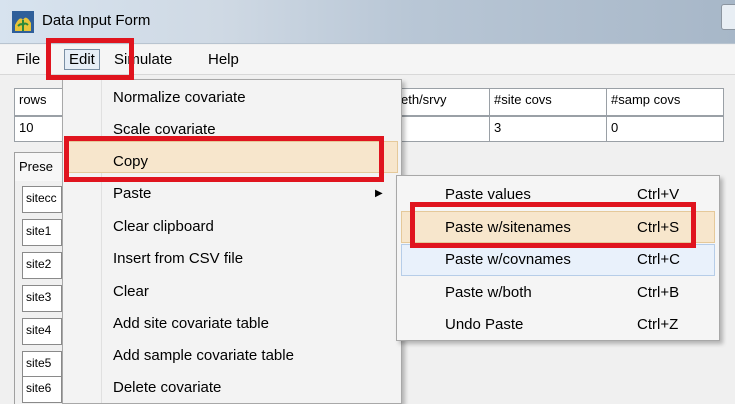 This screenshot has height=404, width=735. What do you see at coordinates (443, 129) in the screenshot?
I see `depth-field` at bounding box center [443, 129].